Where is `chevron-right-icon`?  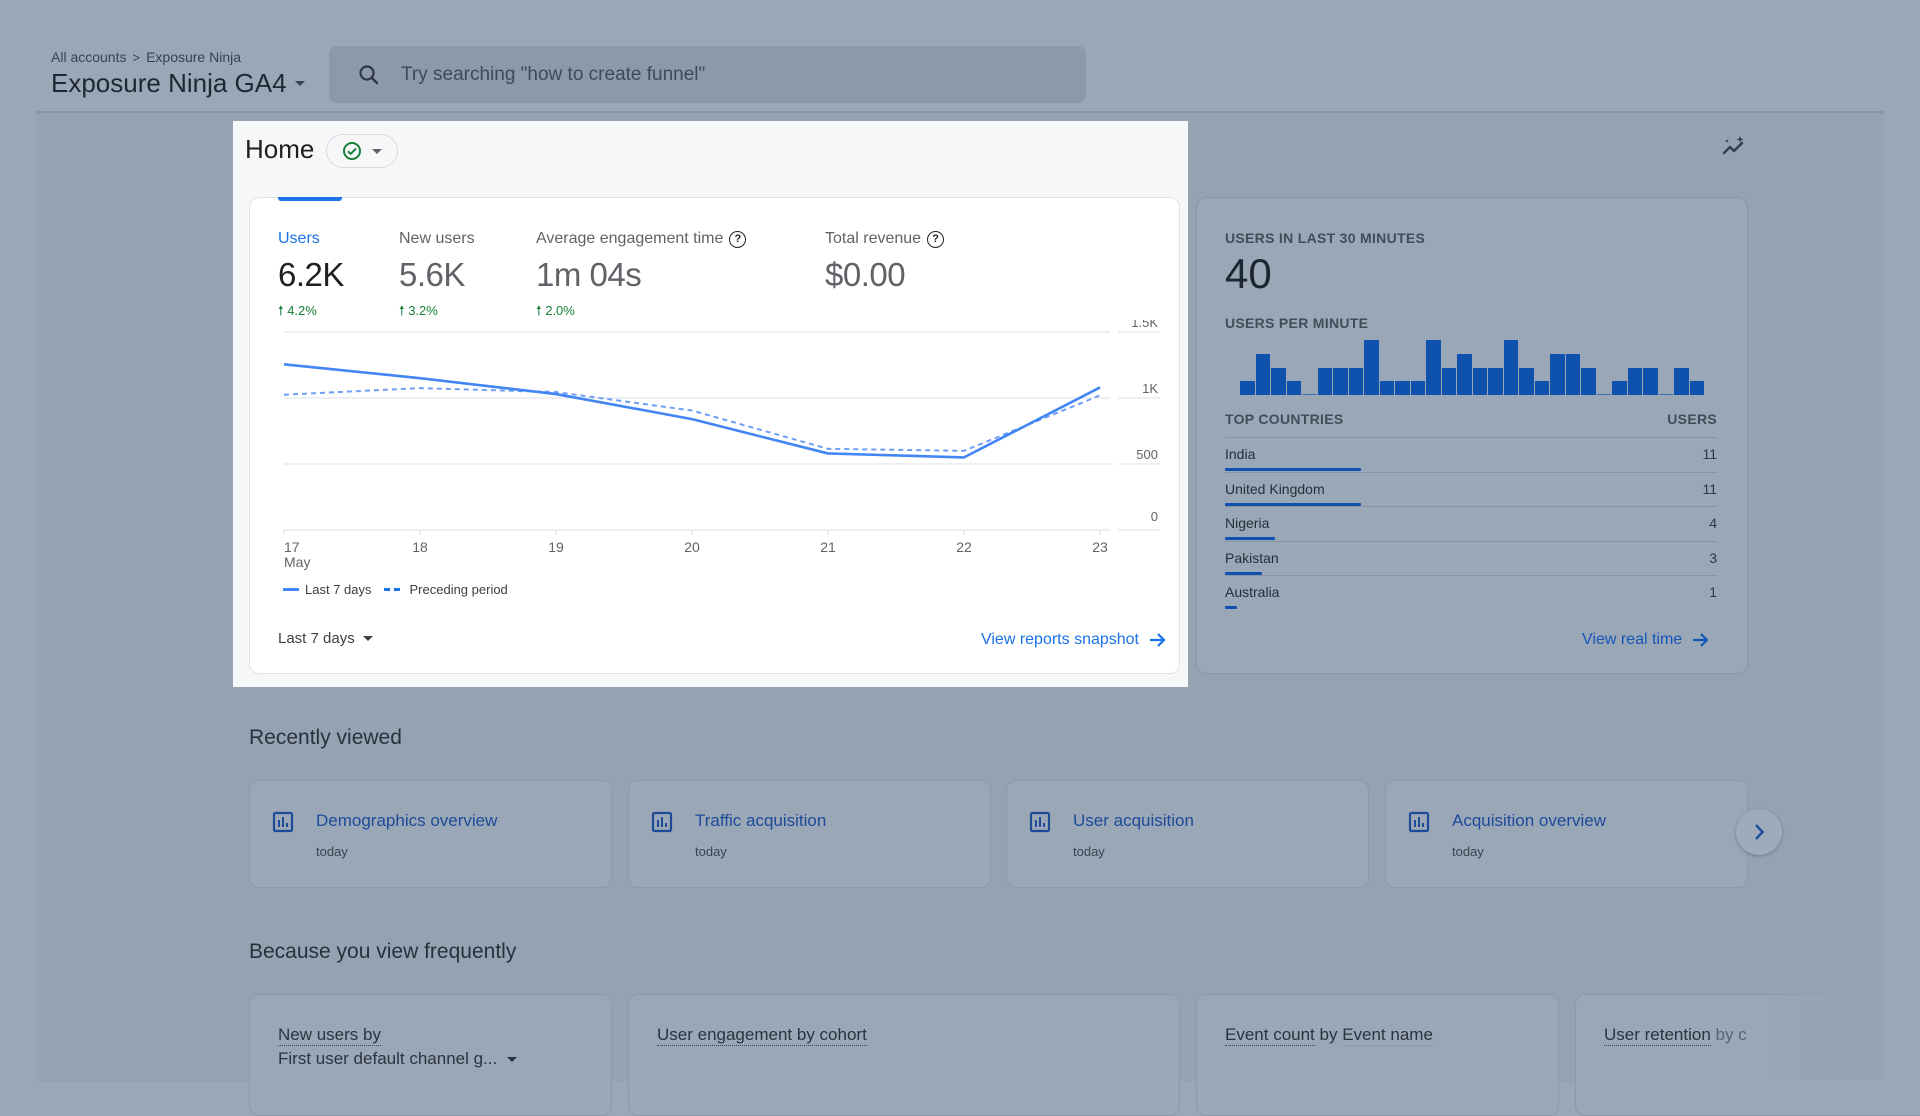 chevron-right-icon is located at coordinates (1759, 832).